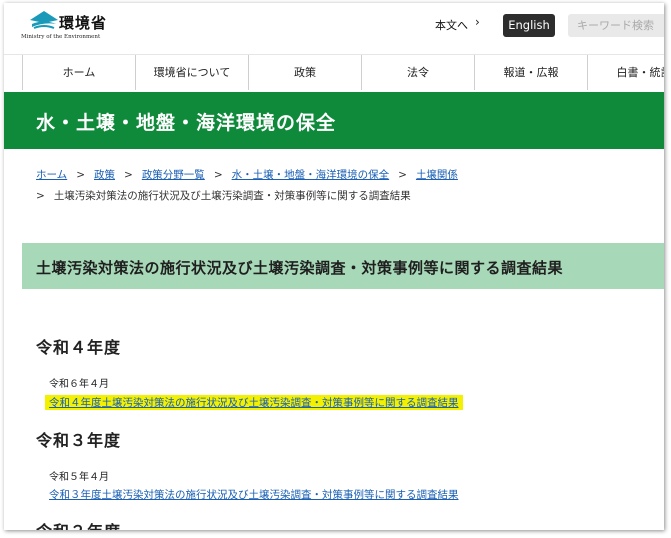  Describe the element at coordinates (232, 196) in the screenshot. I see `breadcrumb-current-label: 土壌汚染対策法の施行状況及び土壌汚染調査・対策事例等に関する調査結果` at that location.